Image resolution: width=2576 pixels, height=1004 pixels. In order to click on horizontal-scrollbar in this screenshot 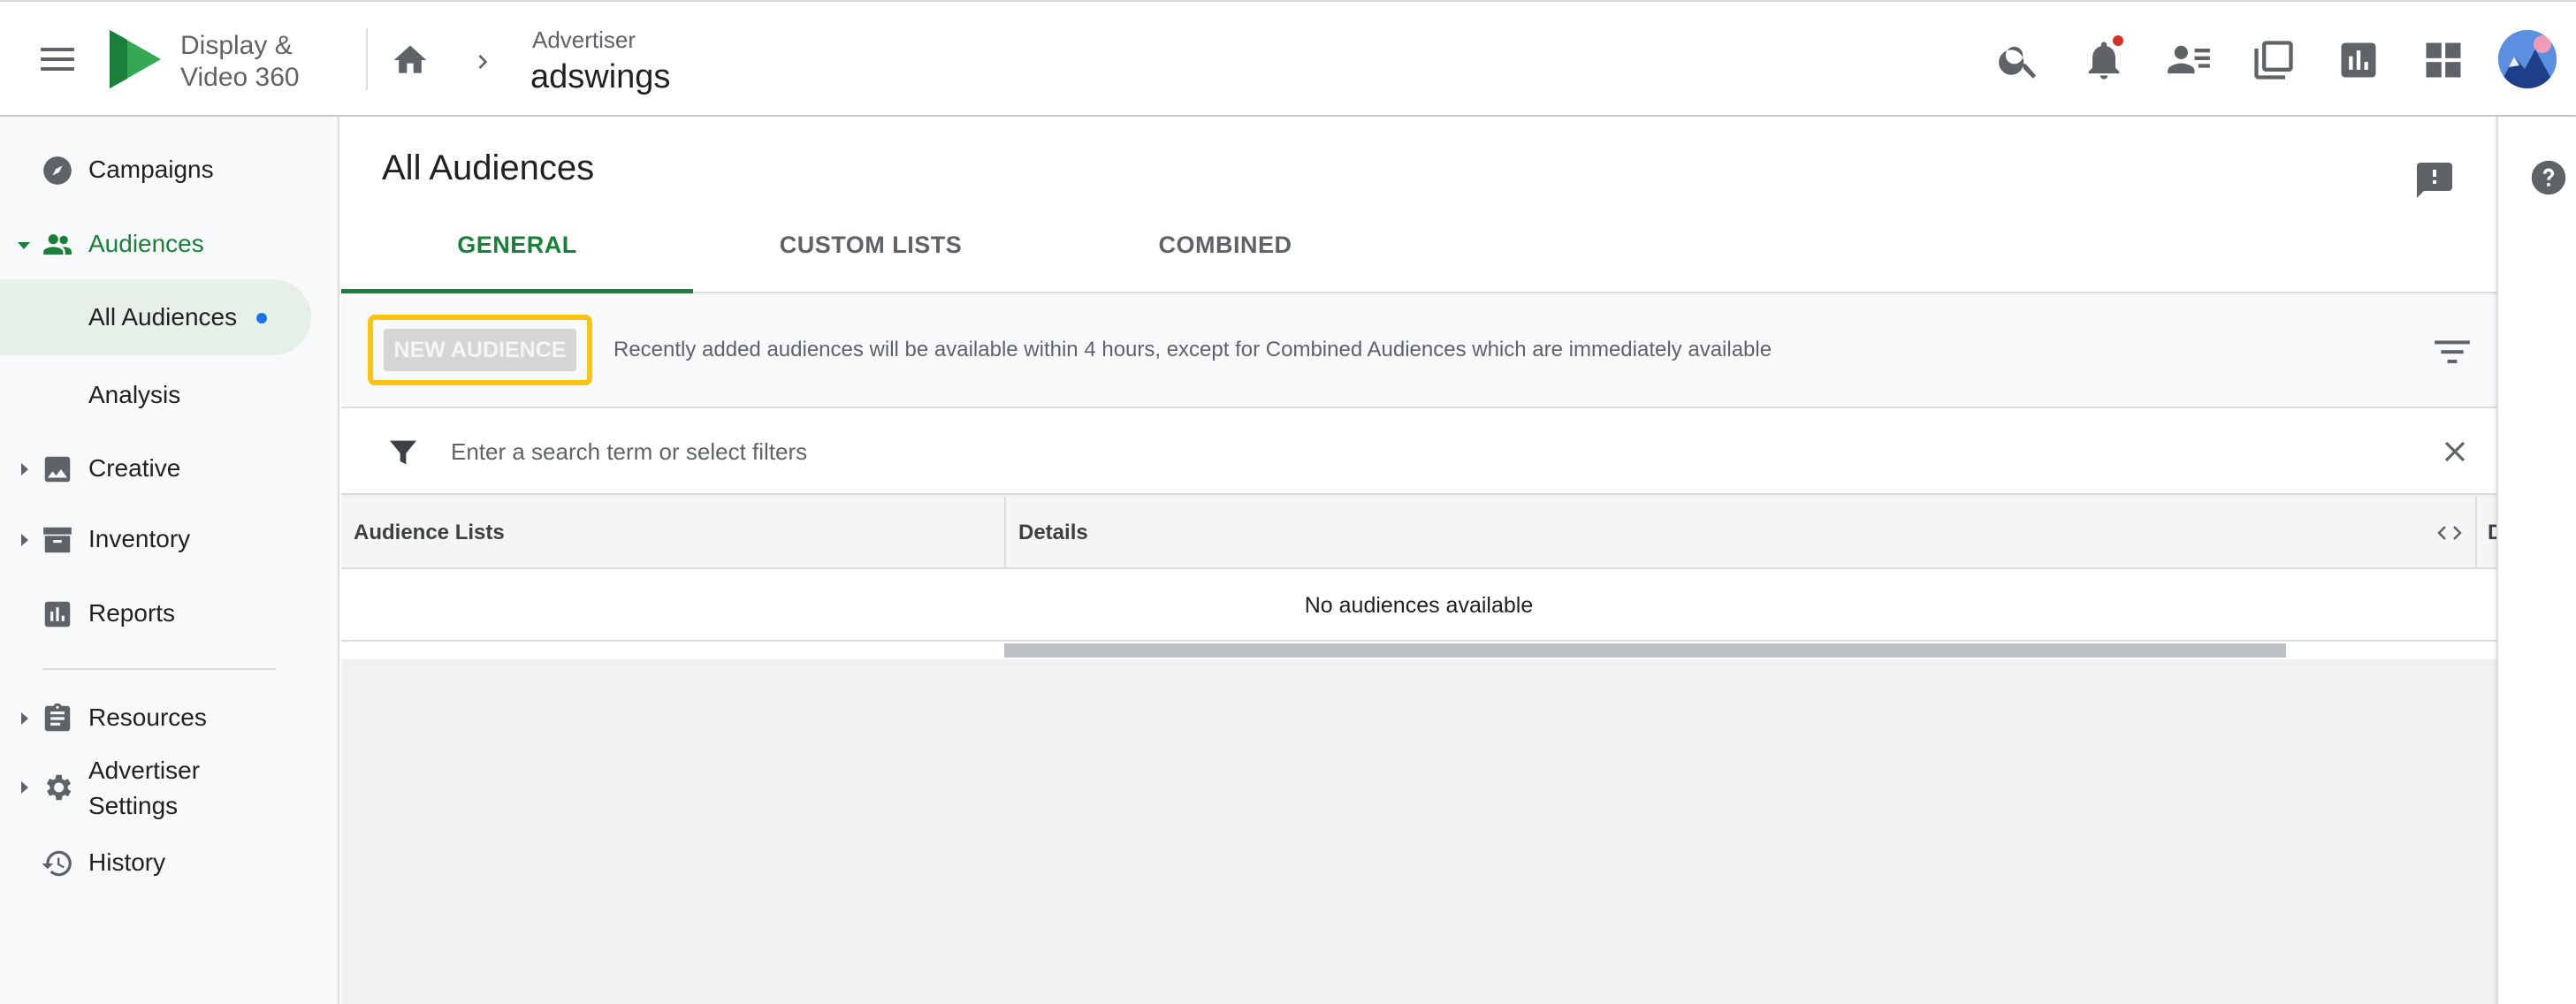, I will do `click(1418, 651)`.